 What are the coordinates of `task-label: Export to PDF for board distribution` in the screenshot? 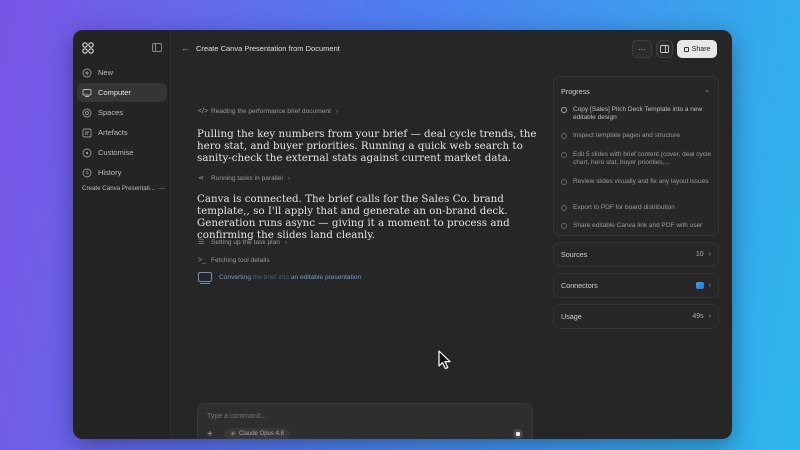 It's located at (624, 207).